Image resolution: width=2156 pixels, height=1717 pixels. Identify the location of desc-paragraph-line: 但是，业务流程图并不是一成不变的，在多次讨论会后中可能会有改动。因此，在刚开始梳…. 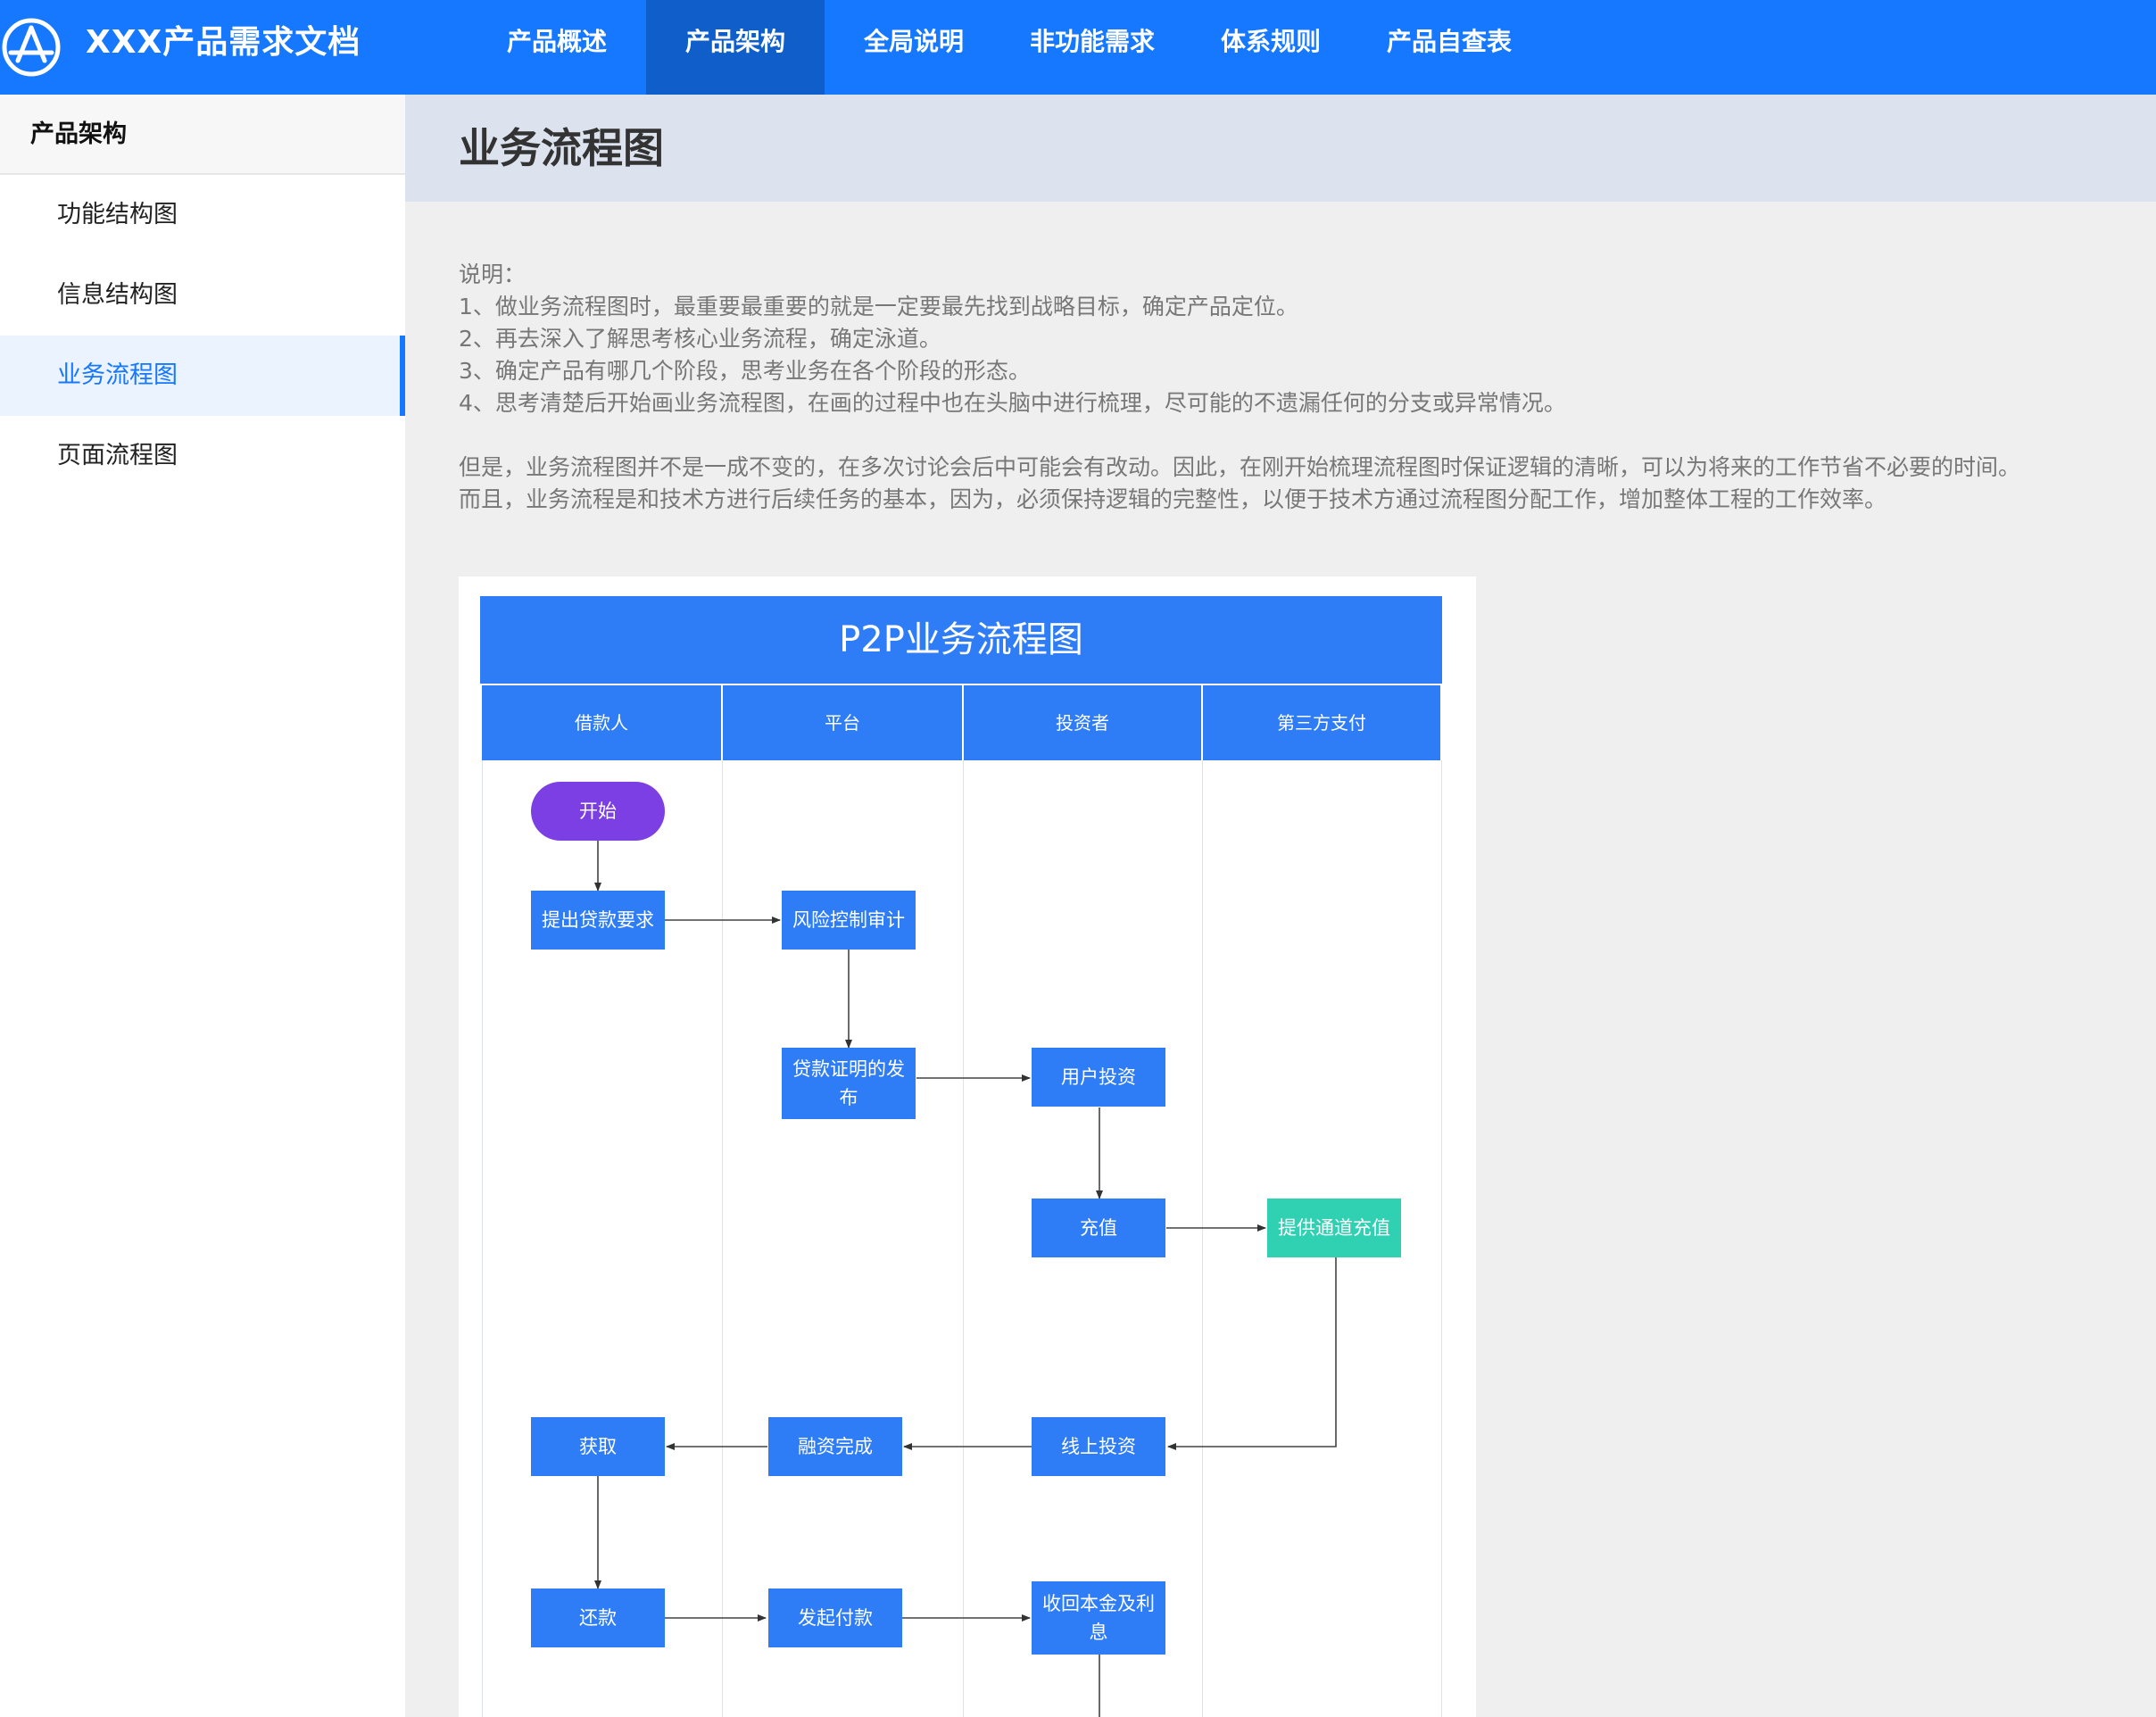
(1240, 467).